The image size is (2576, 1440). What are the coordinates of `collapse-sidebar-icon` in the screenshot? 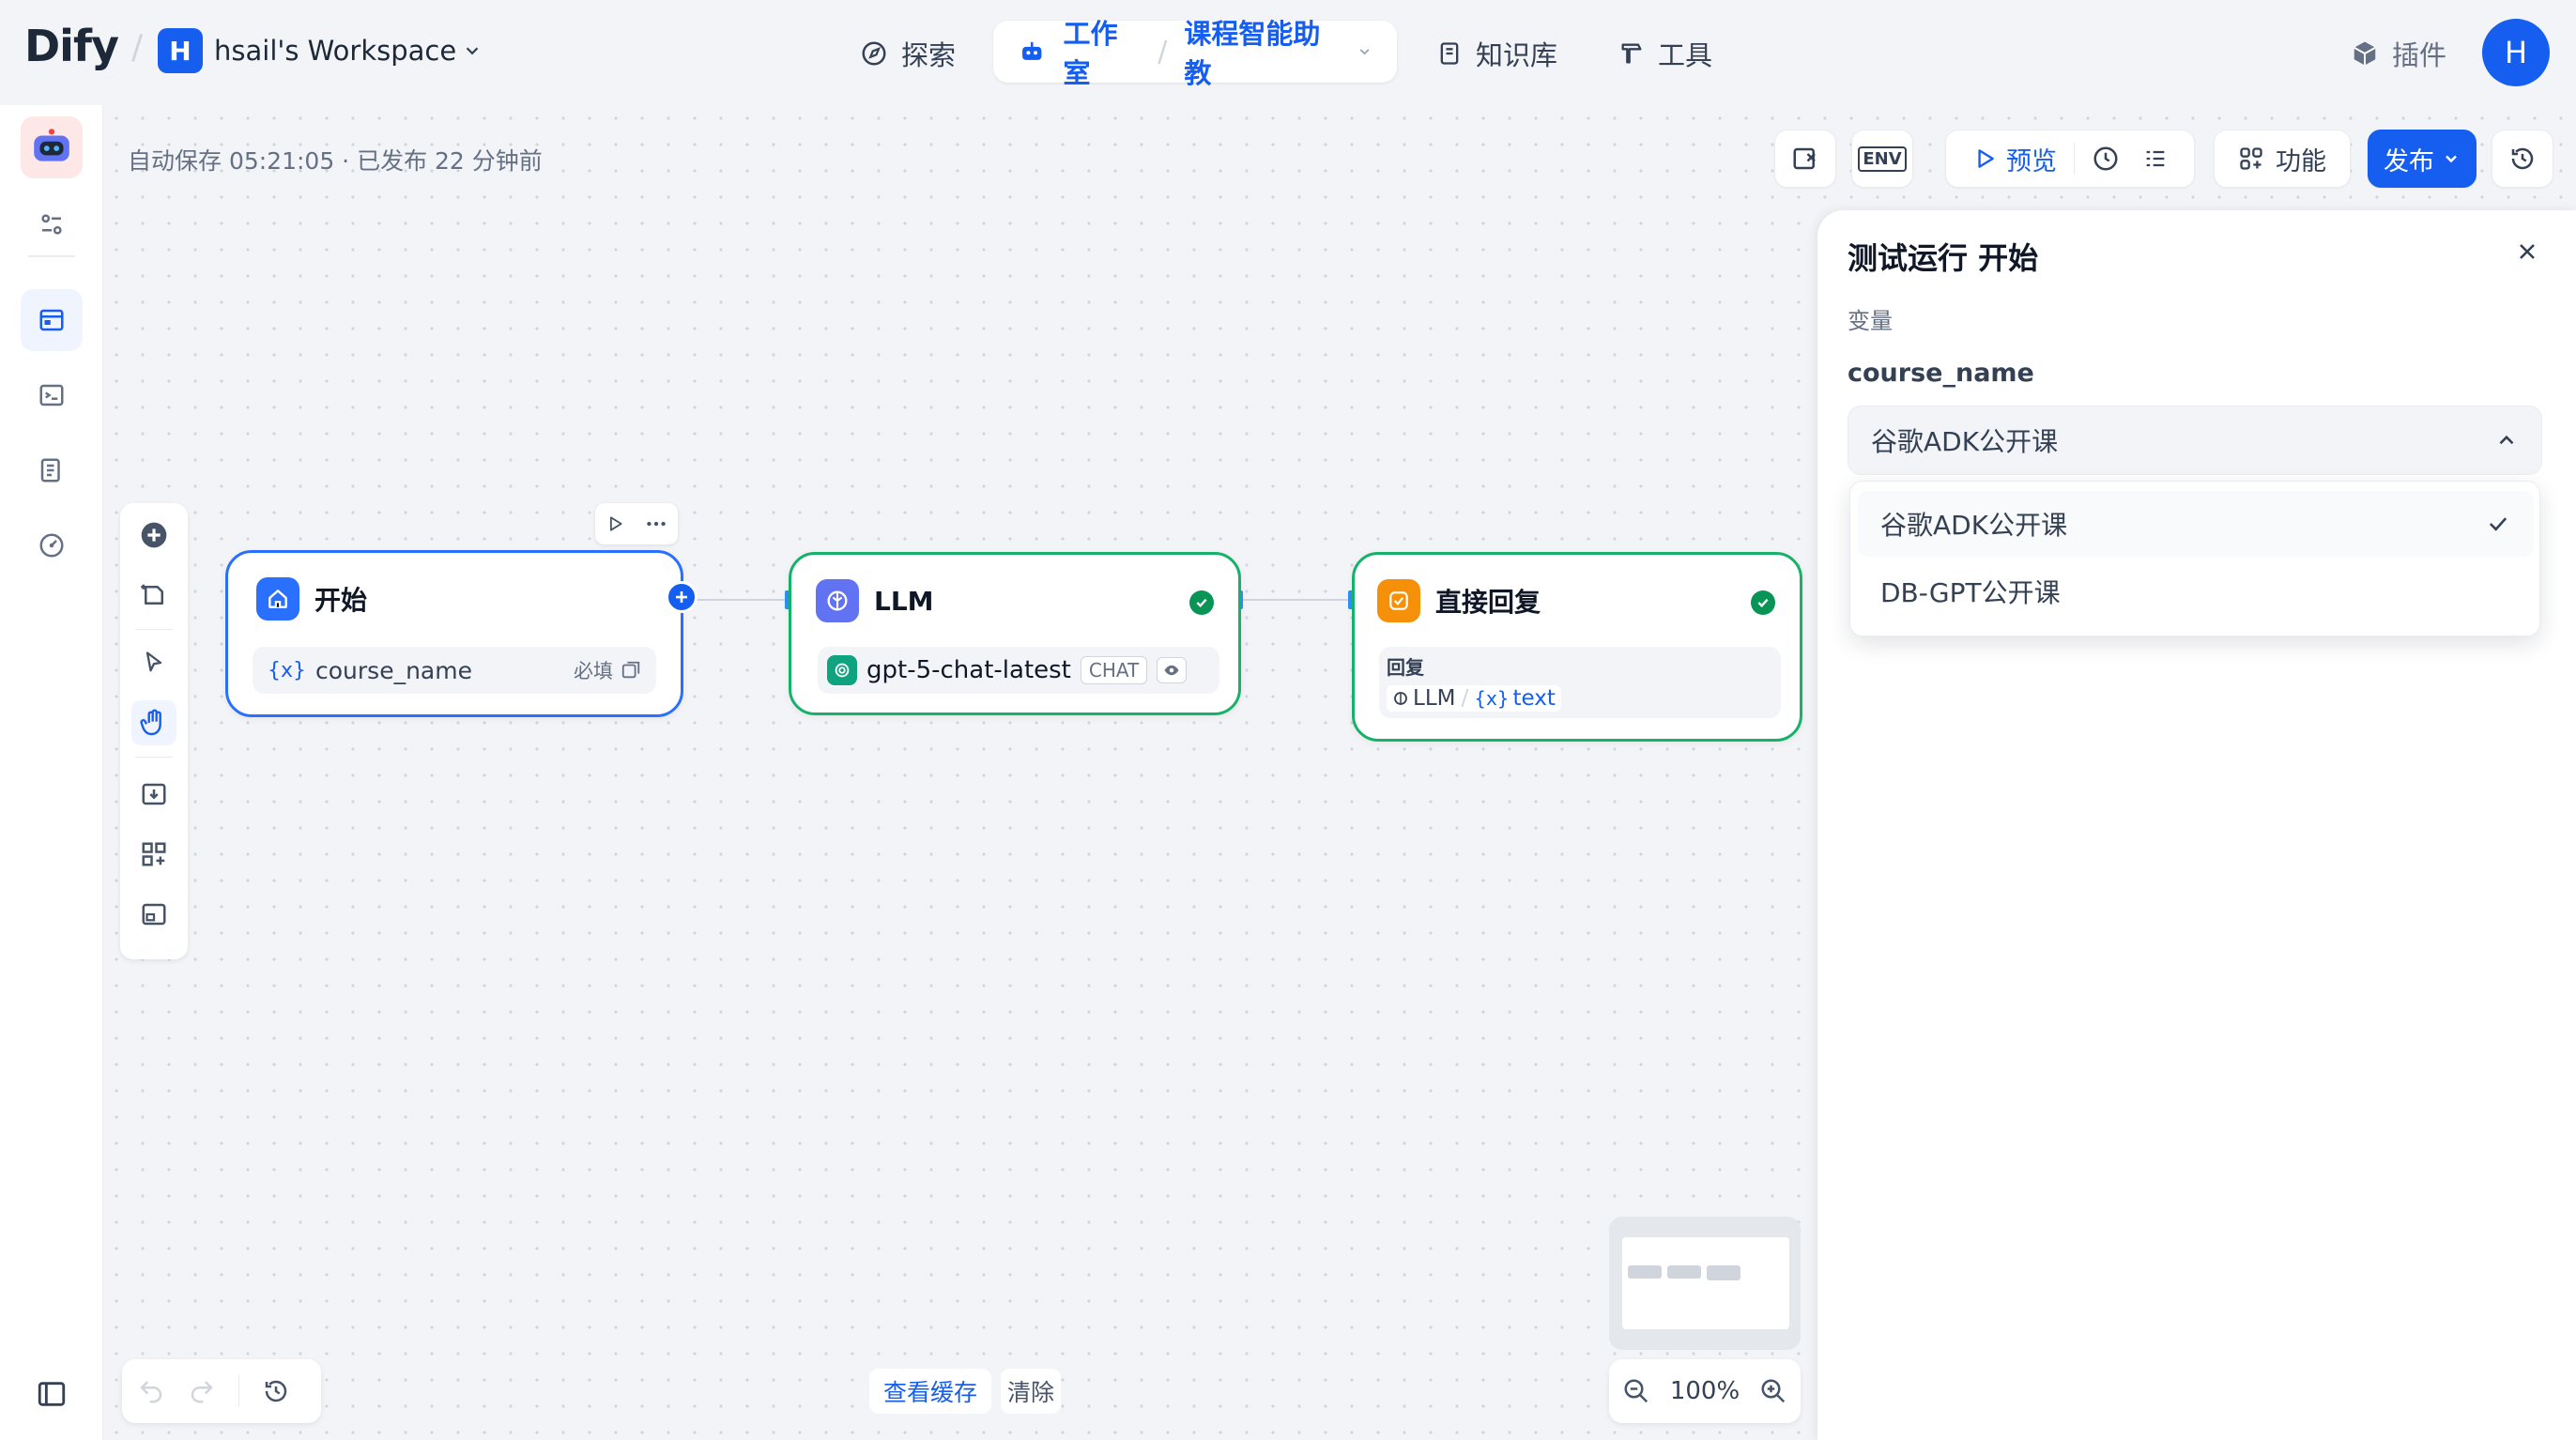 It's located at (52, 1394).